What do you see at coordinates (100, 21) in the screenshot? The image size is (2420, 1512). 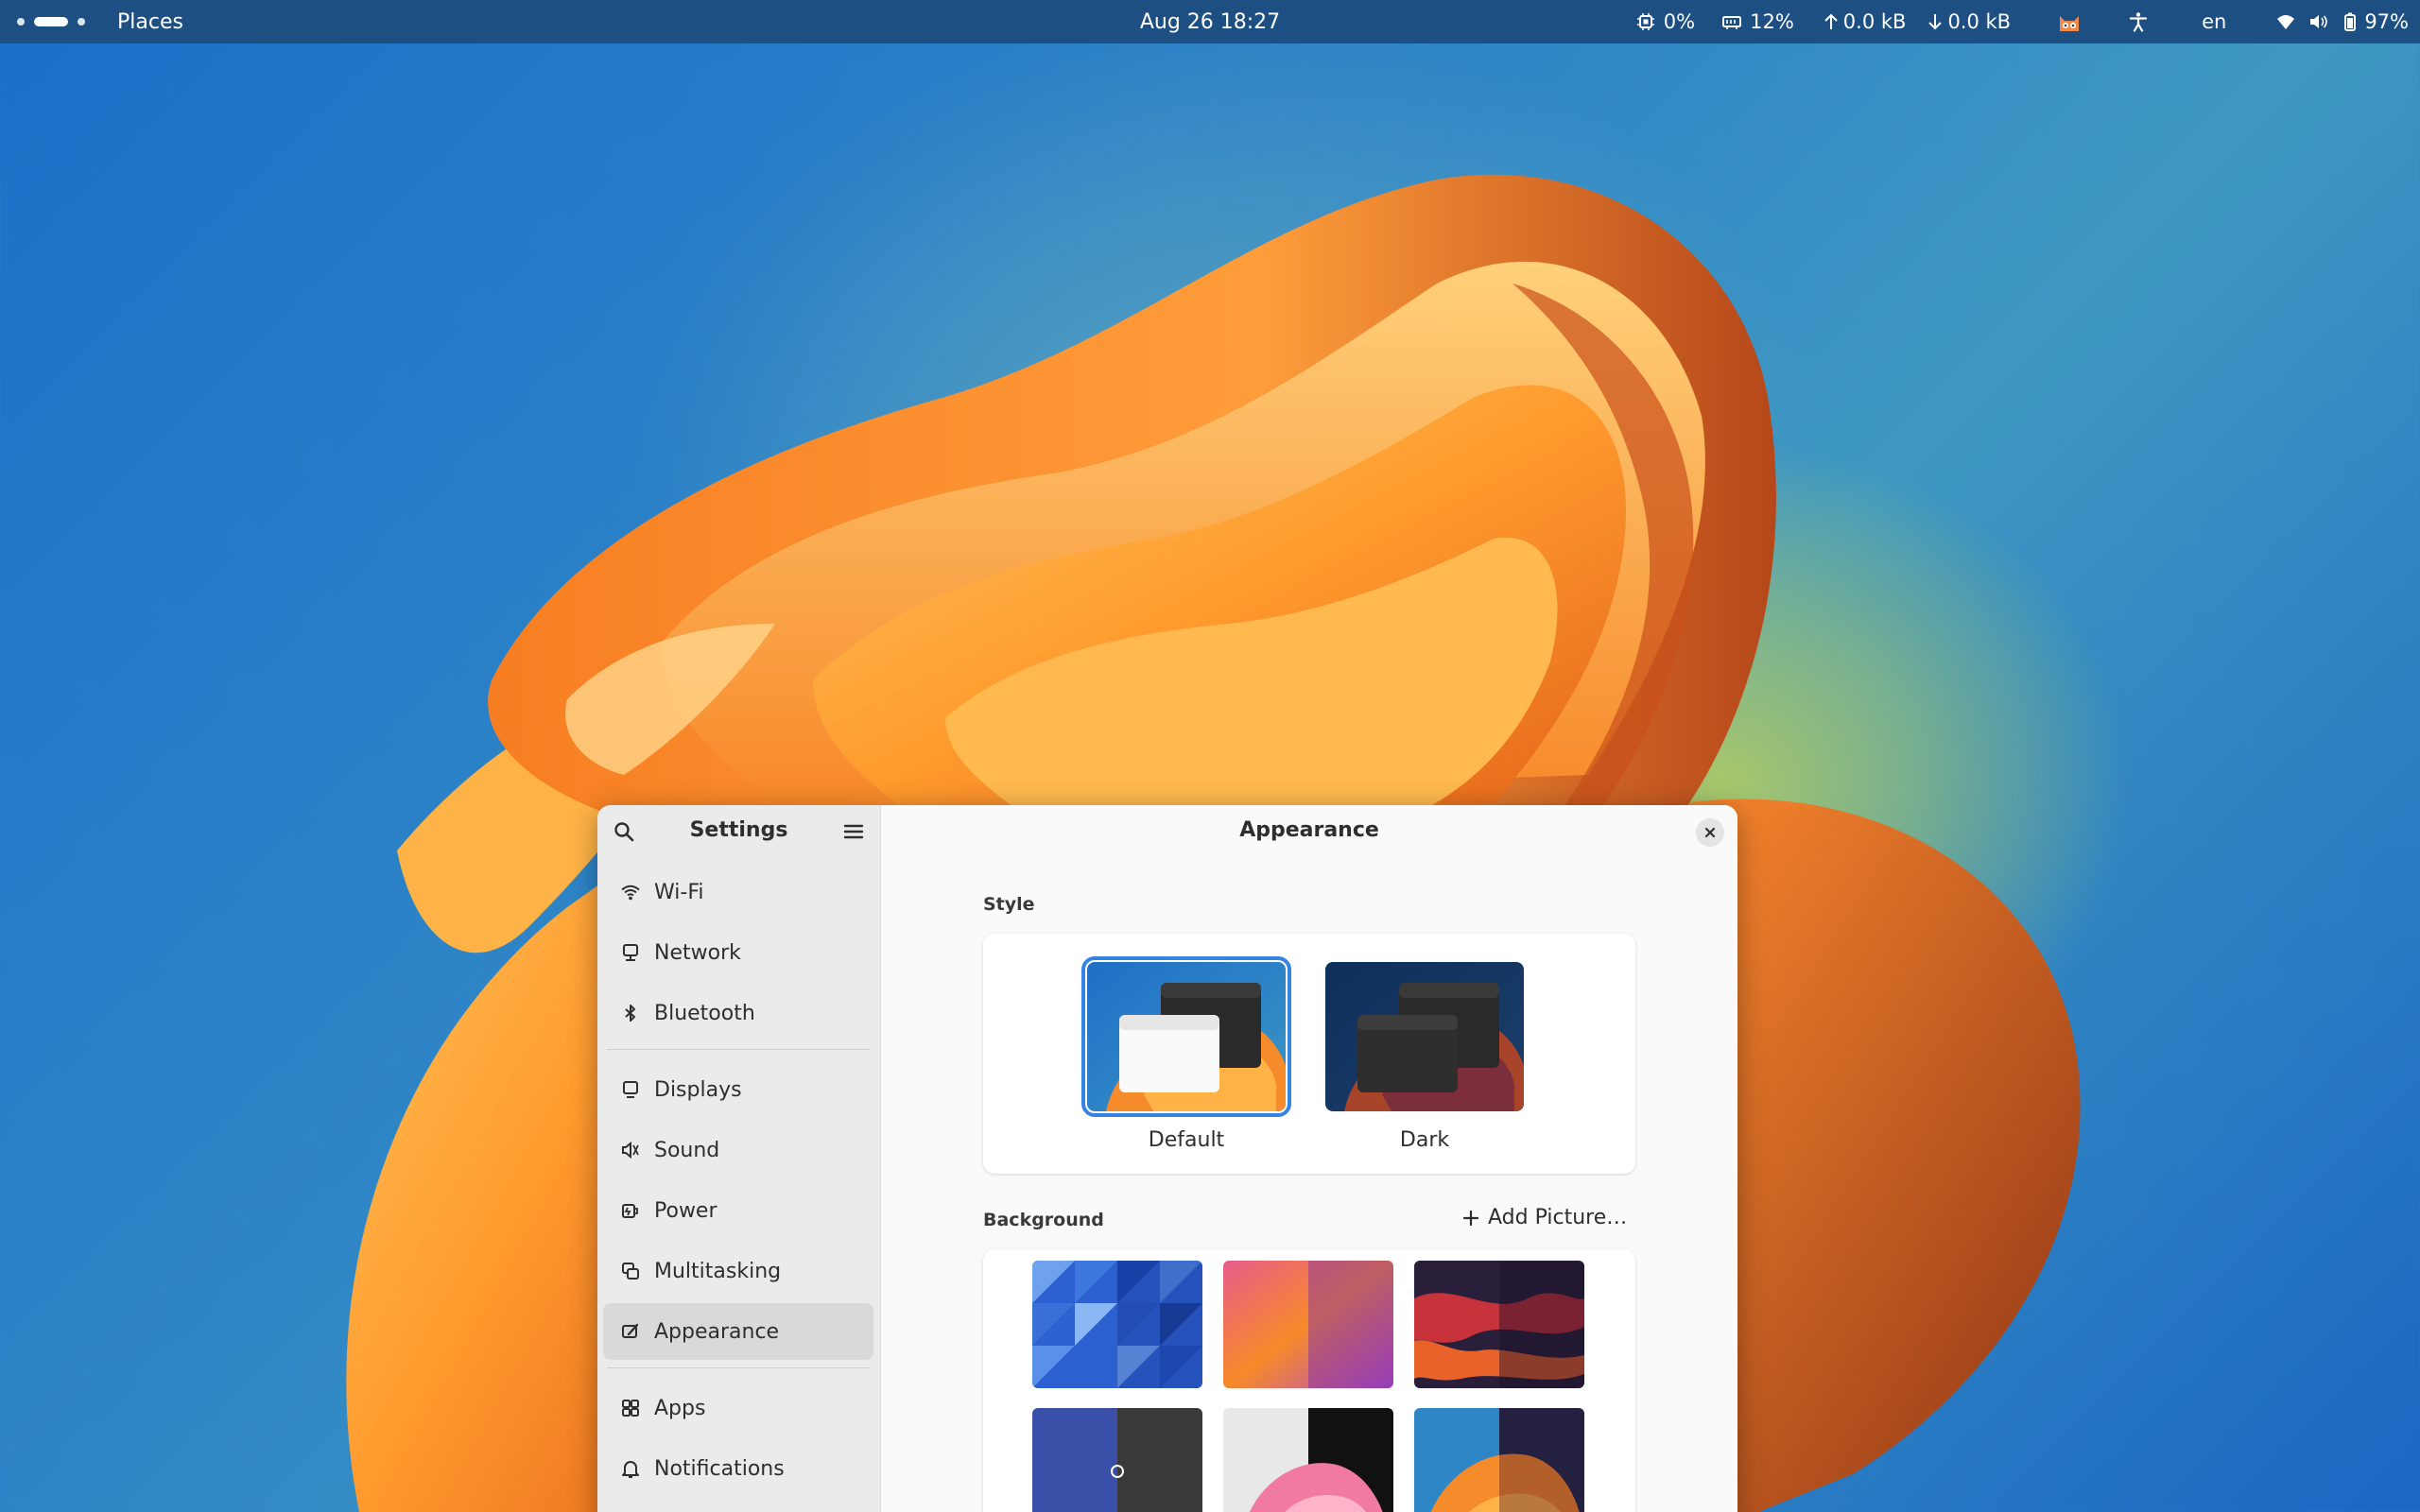 I see `workspace-indicator: Places` at bounding box center [100, 21].